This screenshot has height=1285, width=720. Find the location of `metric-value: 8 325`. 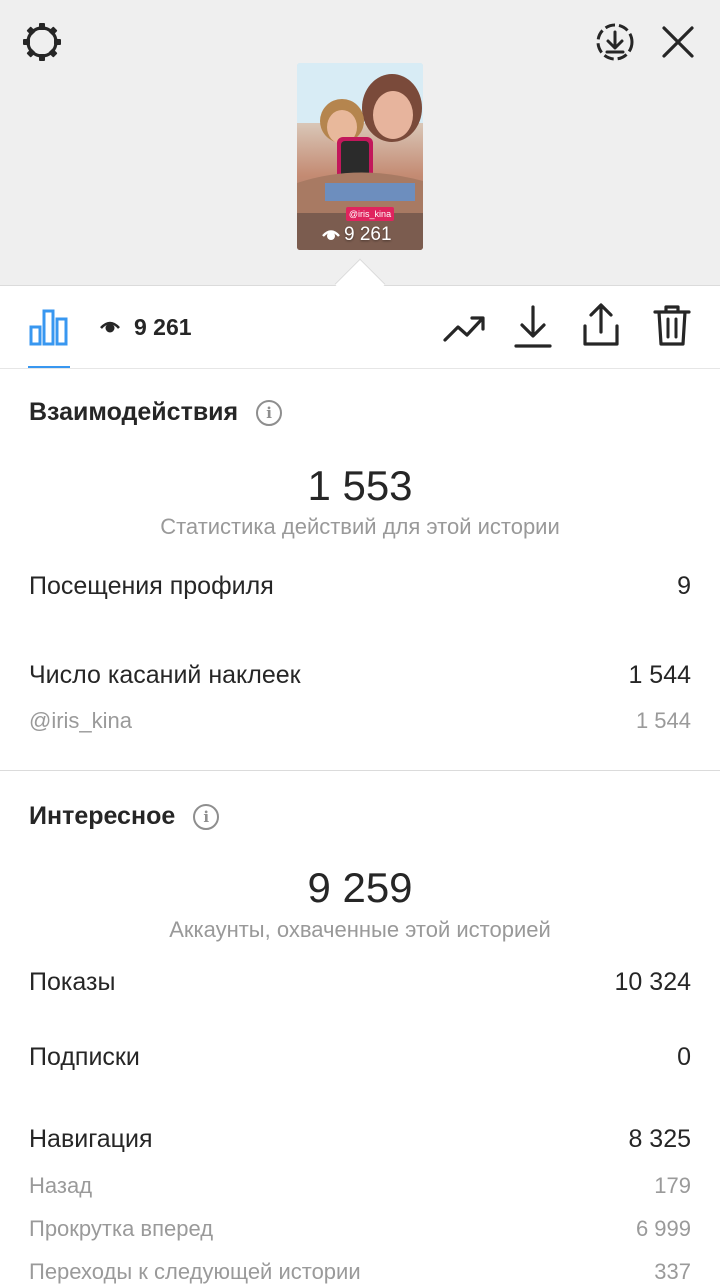

metric-value: 8 325 is located at coordinates (659, 1139).